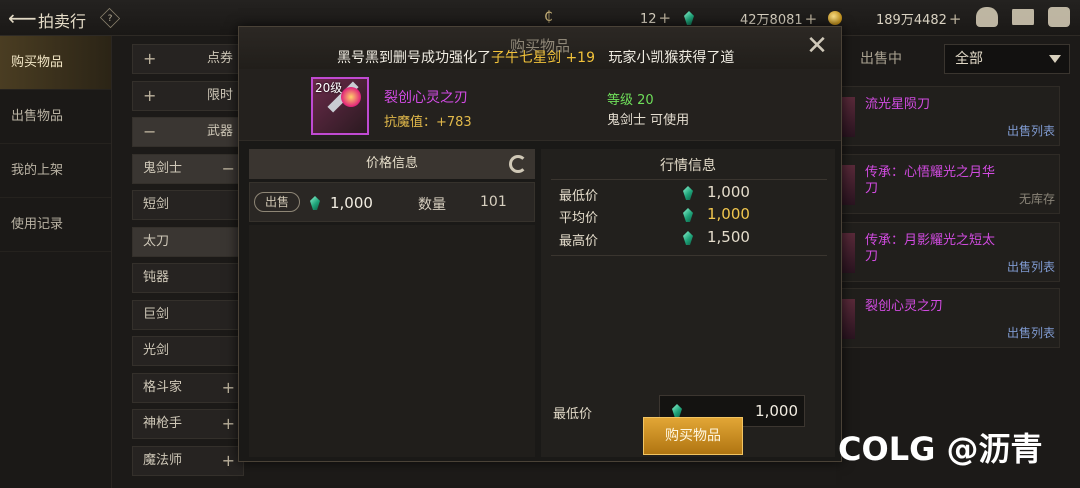  Describe the element at coordinates (188, 59) in the screenshot. I see `category-coupon: + 点券` at that location.